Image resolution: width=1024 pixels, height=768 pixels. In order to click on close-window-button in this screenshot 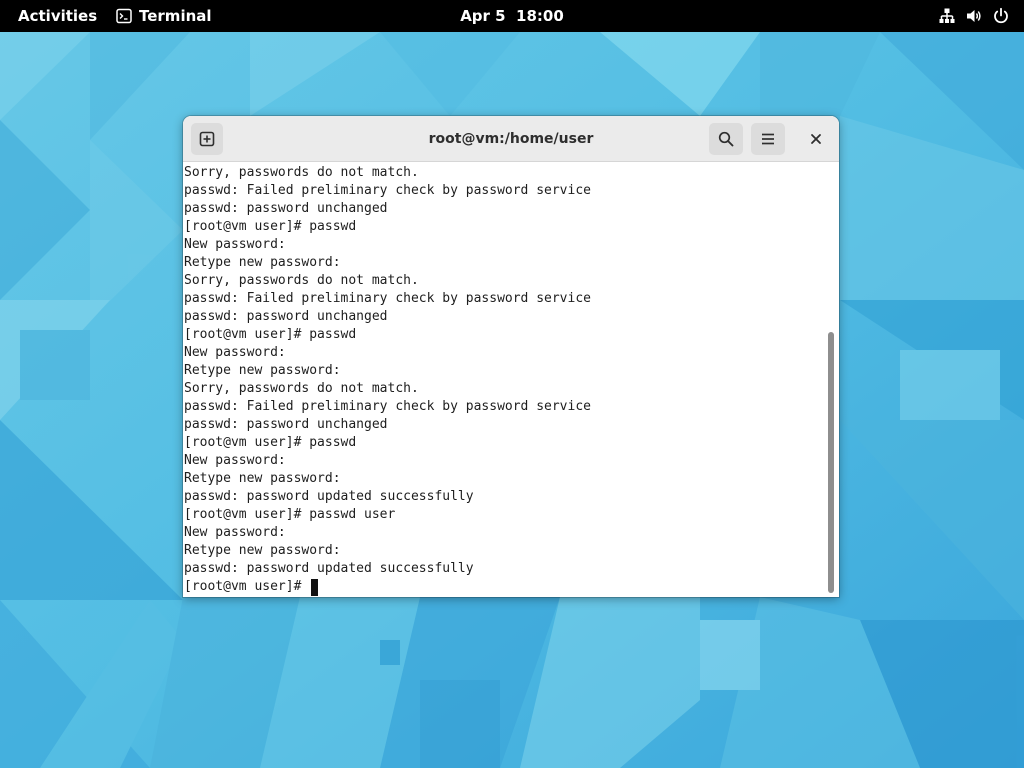, I will do `click(816, 139)`.